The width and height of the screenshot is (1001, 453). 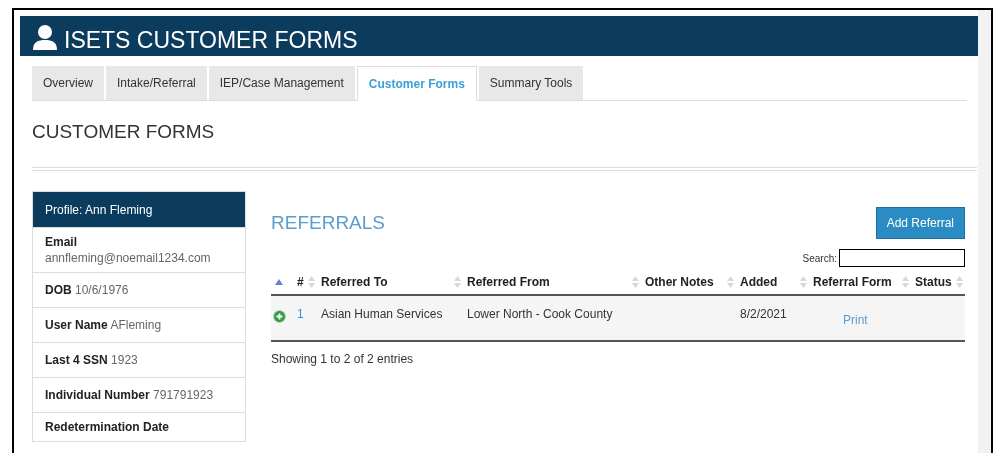 What do you see at coordinates (58, 290) in the screenshot?
I see `profile-label: DOB` at bounding box center [58, 290].